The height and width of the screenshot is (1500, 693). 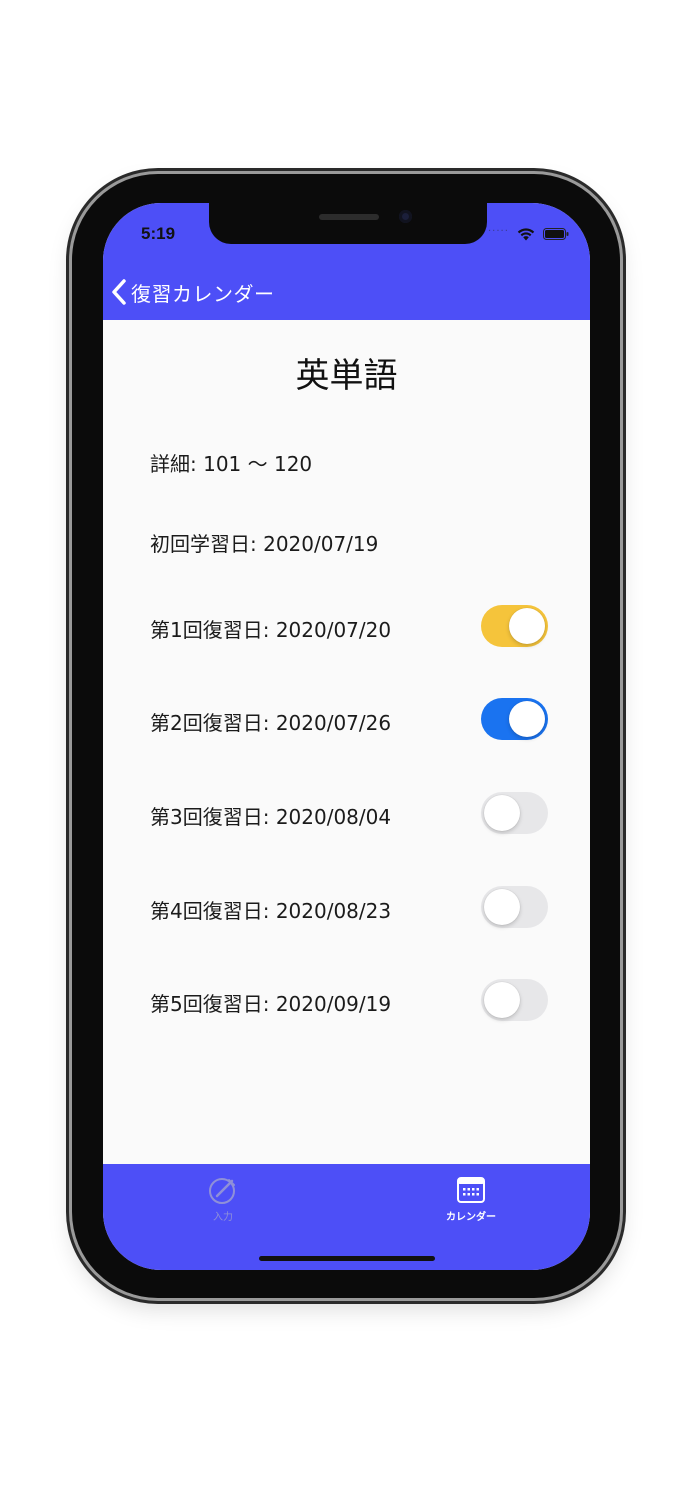 I want to click on review-row-2: 第2回復習日: 2020/07/26, so click(x=350, y=720).